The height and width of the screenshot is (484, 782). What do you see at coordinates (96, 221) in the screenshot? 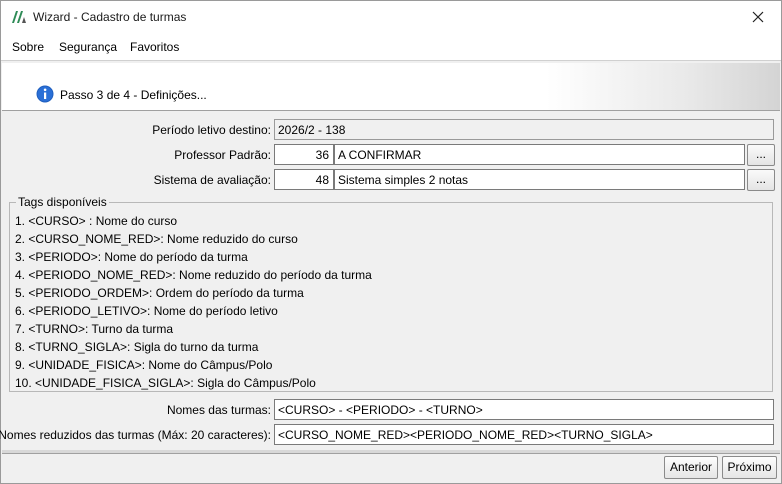
I see `tag-item: 1. <CURSO> : Nome do curso` at bounding box center [96, 221].